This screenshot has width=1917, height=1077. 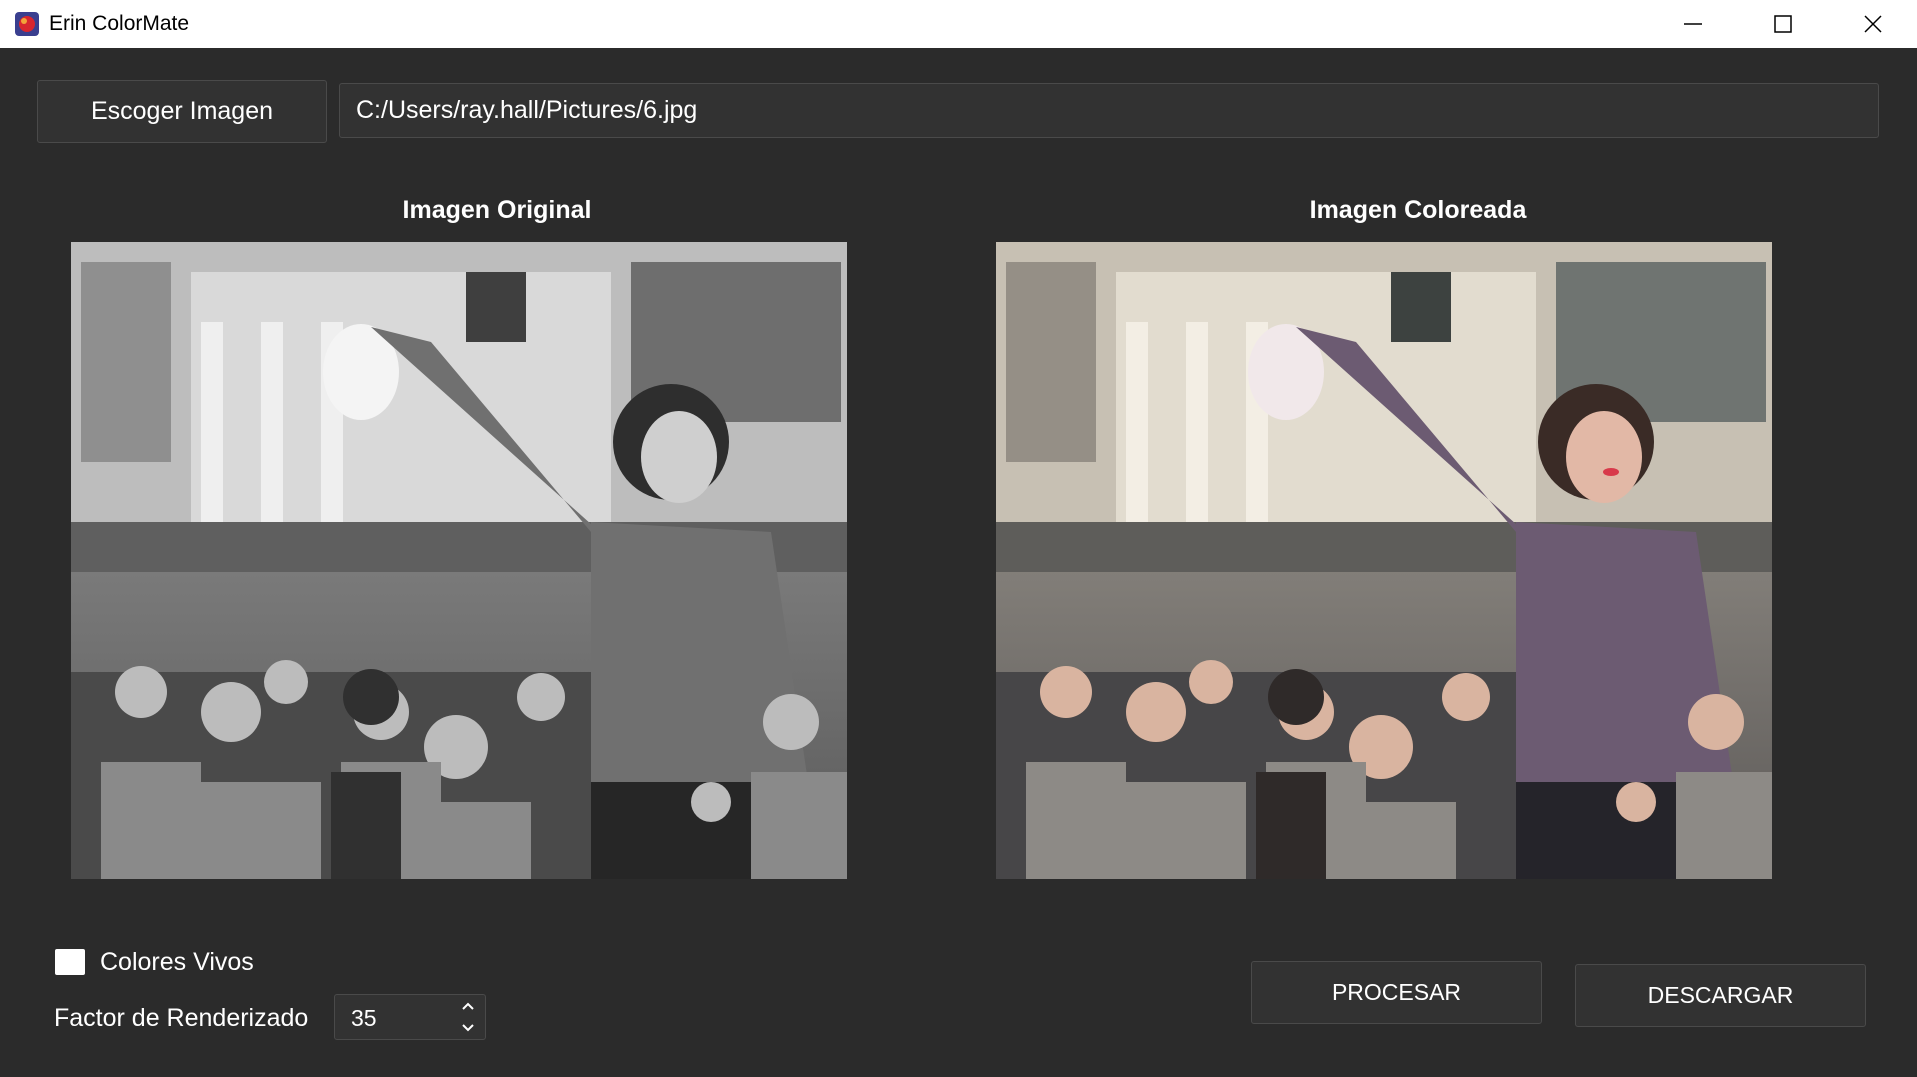 What do you see at coordinates (1720, 995) in the screenshot?
I see `download-button: DESCARGAR` at bounding box center [1720, 995].